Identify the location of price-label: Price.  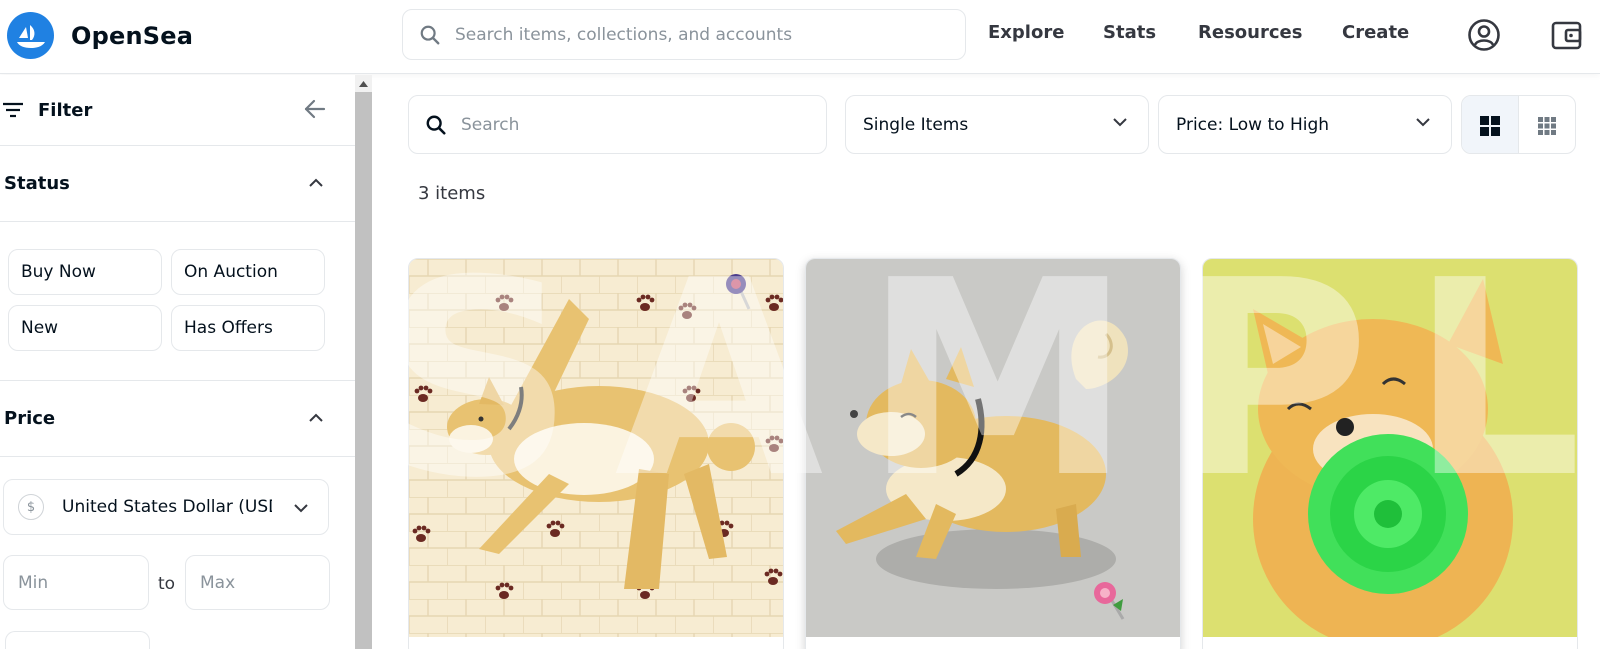
(30, 418).